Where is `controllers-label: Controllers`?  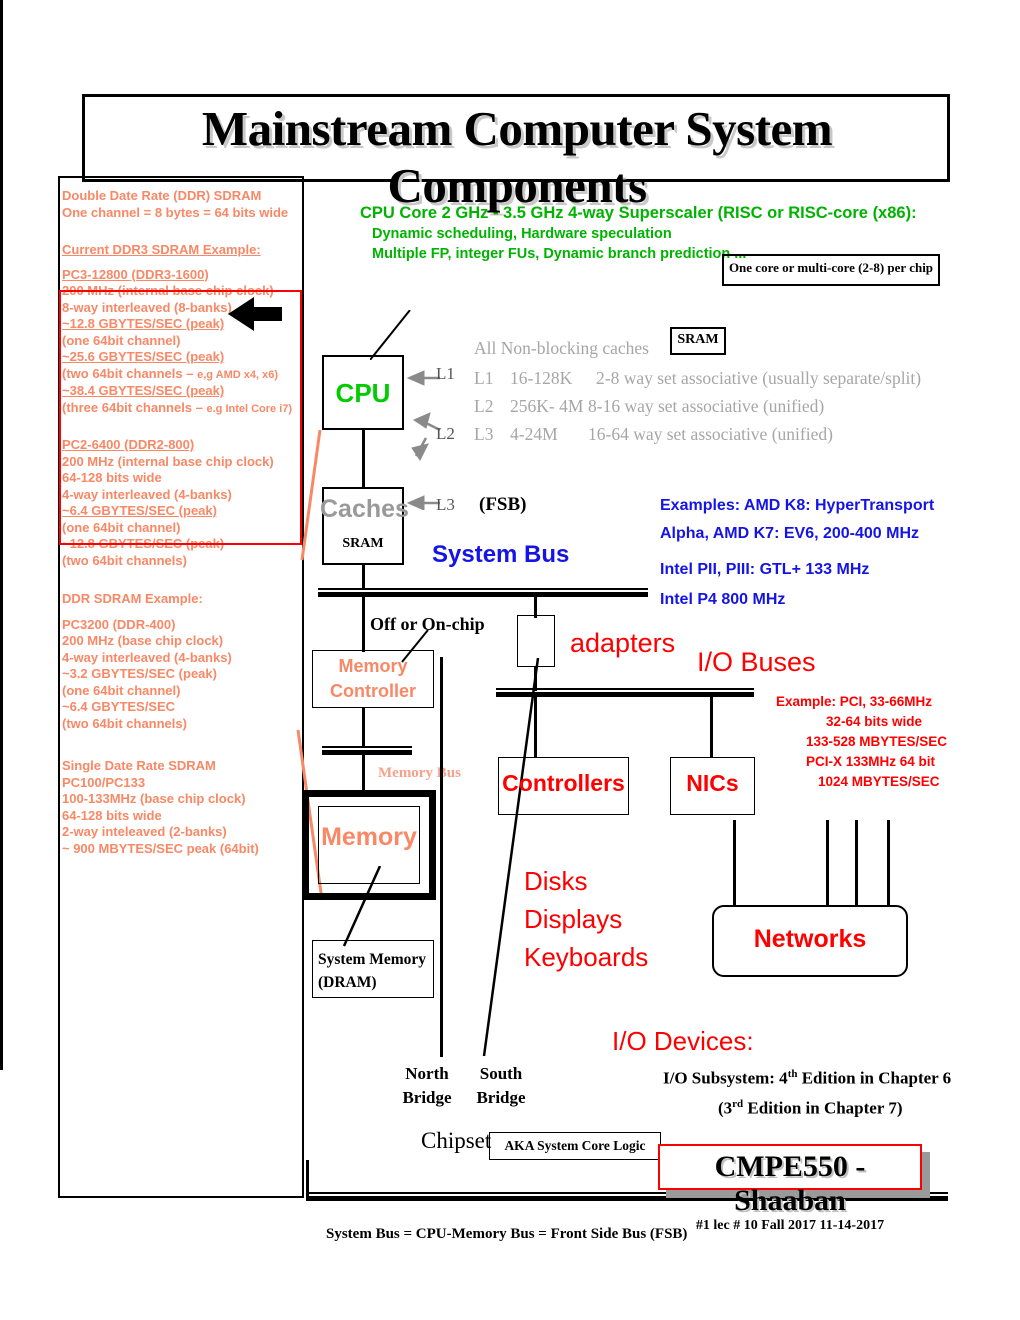 controllers-label: Controllers is located at coordinates (563, 783).